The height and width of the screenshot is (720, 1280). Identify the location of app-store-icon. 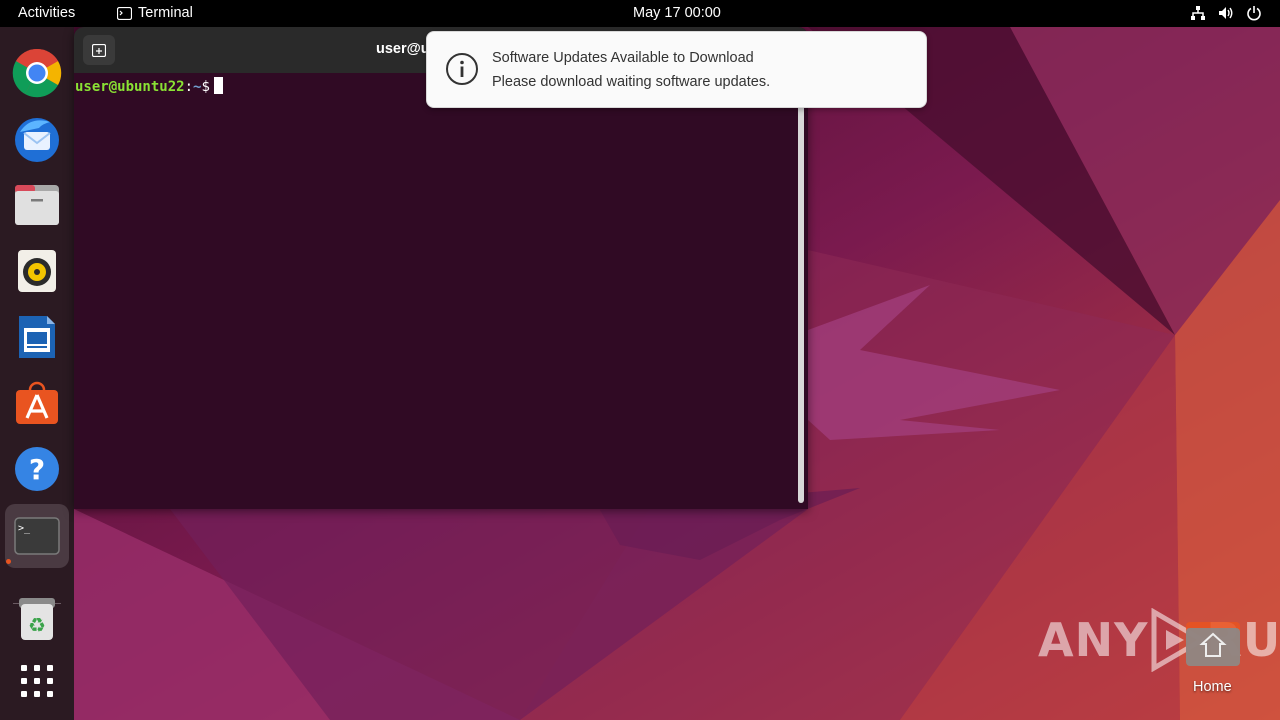
(37, 402).